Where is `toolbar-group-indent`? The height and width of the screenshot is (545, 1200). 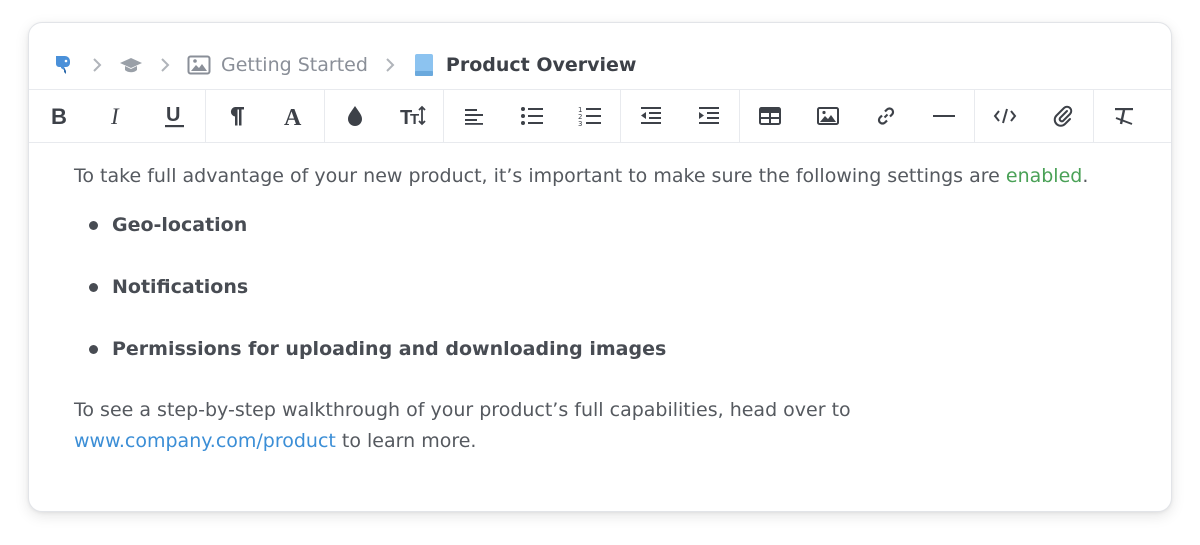 toolbar-group-indent is located at coordinates (680, 116).